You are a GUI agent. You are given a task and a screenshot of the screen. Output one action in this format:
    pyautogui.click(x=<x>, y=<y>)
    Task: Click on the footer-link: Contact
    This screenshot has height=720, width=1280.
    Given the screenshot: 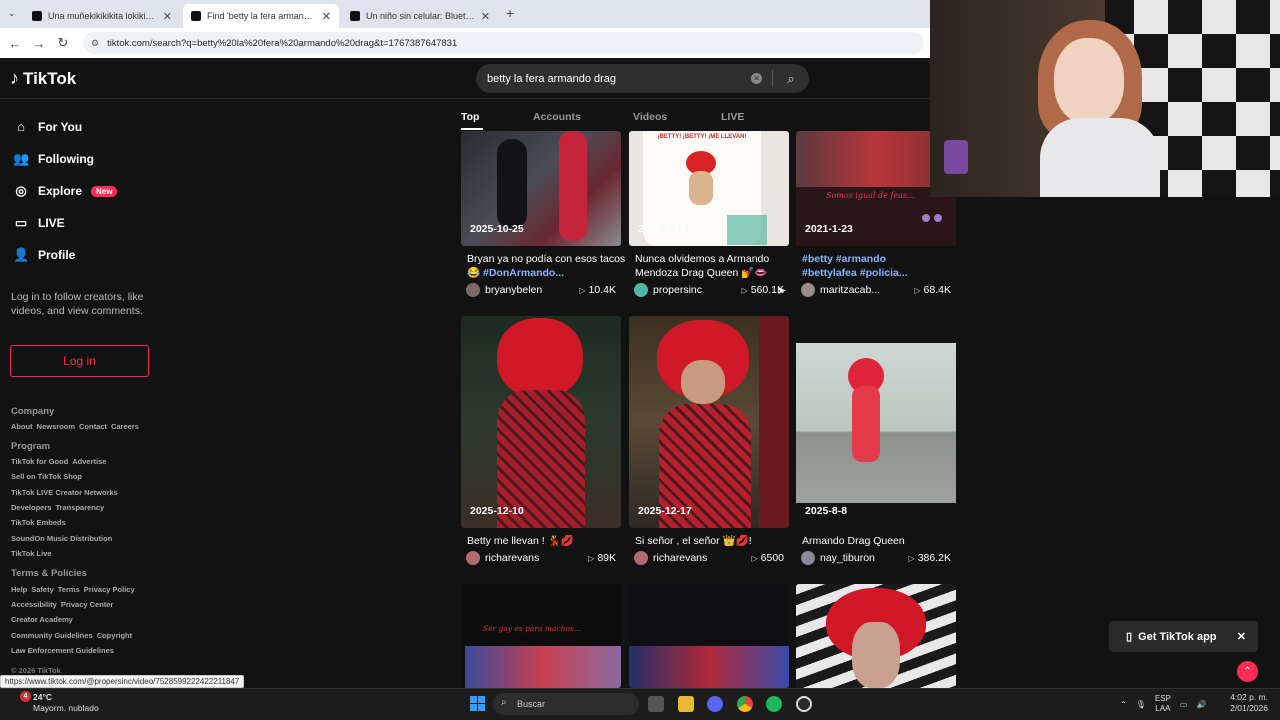 What is the action you would take?
    pyautogui.click(x=93, y=426)
    